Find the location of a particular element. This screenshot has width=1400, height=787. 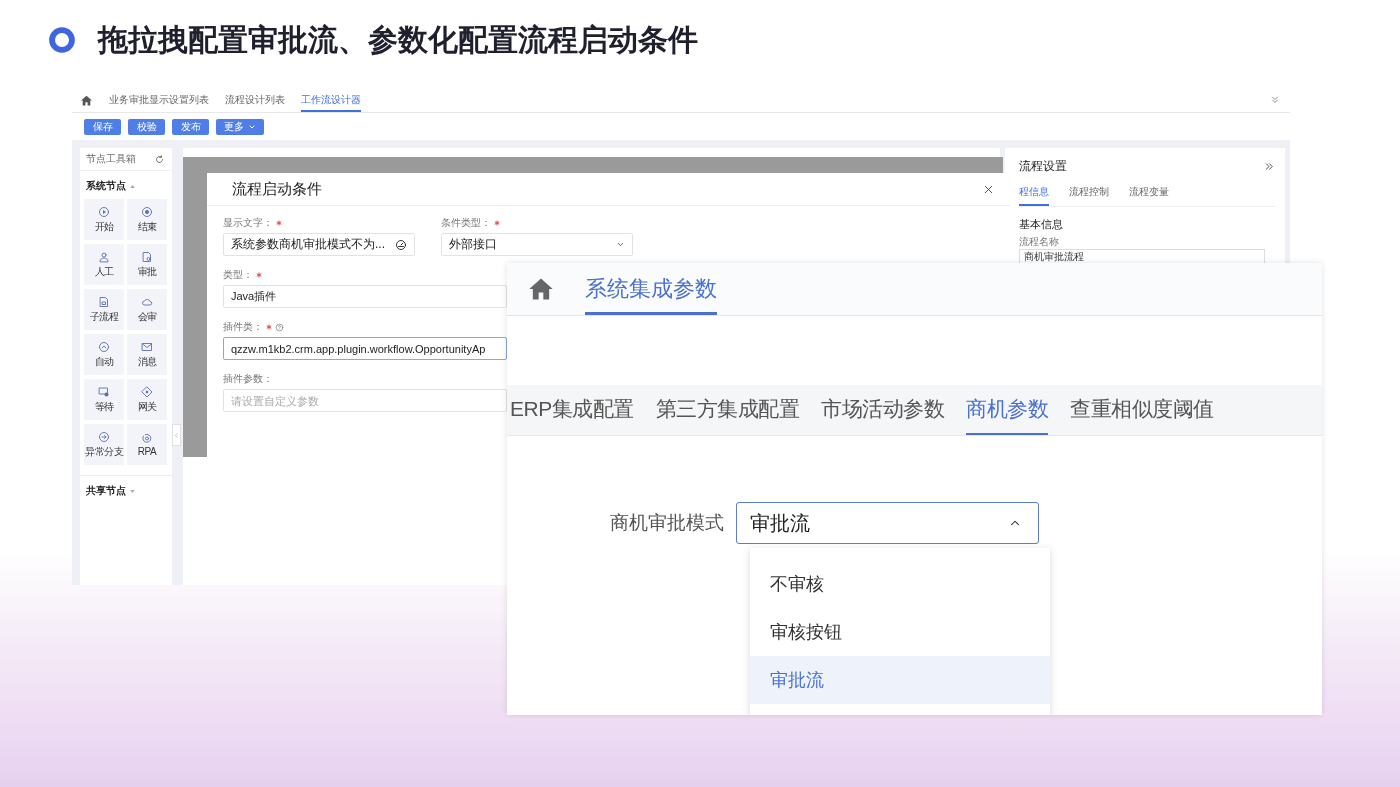

select-field: 审批流 is located at coordinates (887, 523).